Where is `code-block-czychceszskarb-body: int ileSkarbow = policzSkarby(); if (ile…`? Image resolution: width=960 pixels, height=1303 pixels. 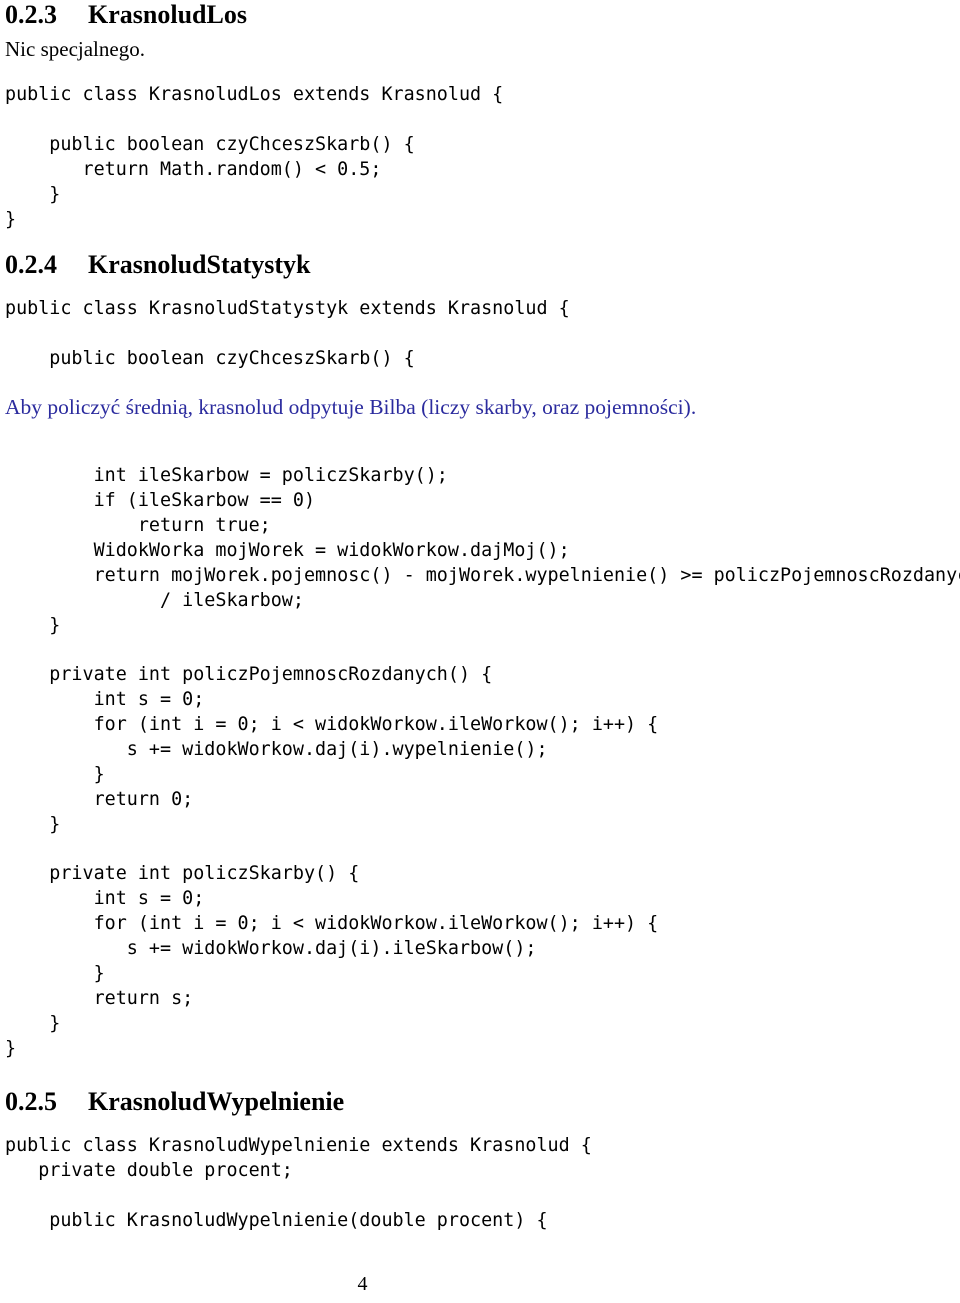 code-block-czychceszskarb-body: int ileSkarbow = policzSkarby(); if (ile… is located at coordinates (504, 550).